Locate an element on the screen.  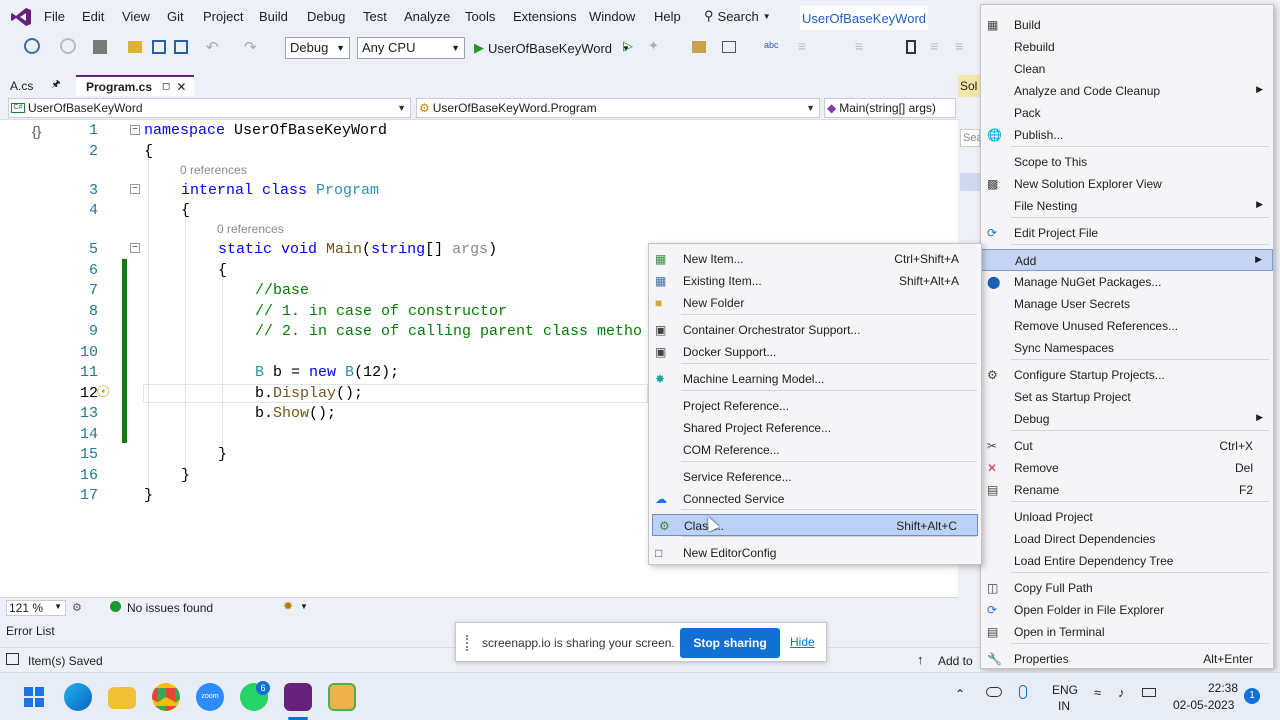
menu-item-scope-to-this: Scope to This is located at coordinates (1127, 162).